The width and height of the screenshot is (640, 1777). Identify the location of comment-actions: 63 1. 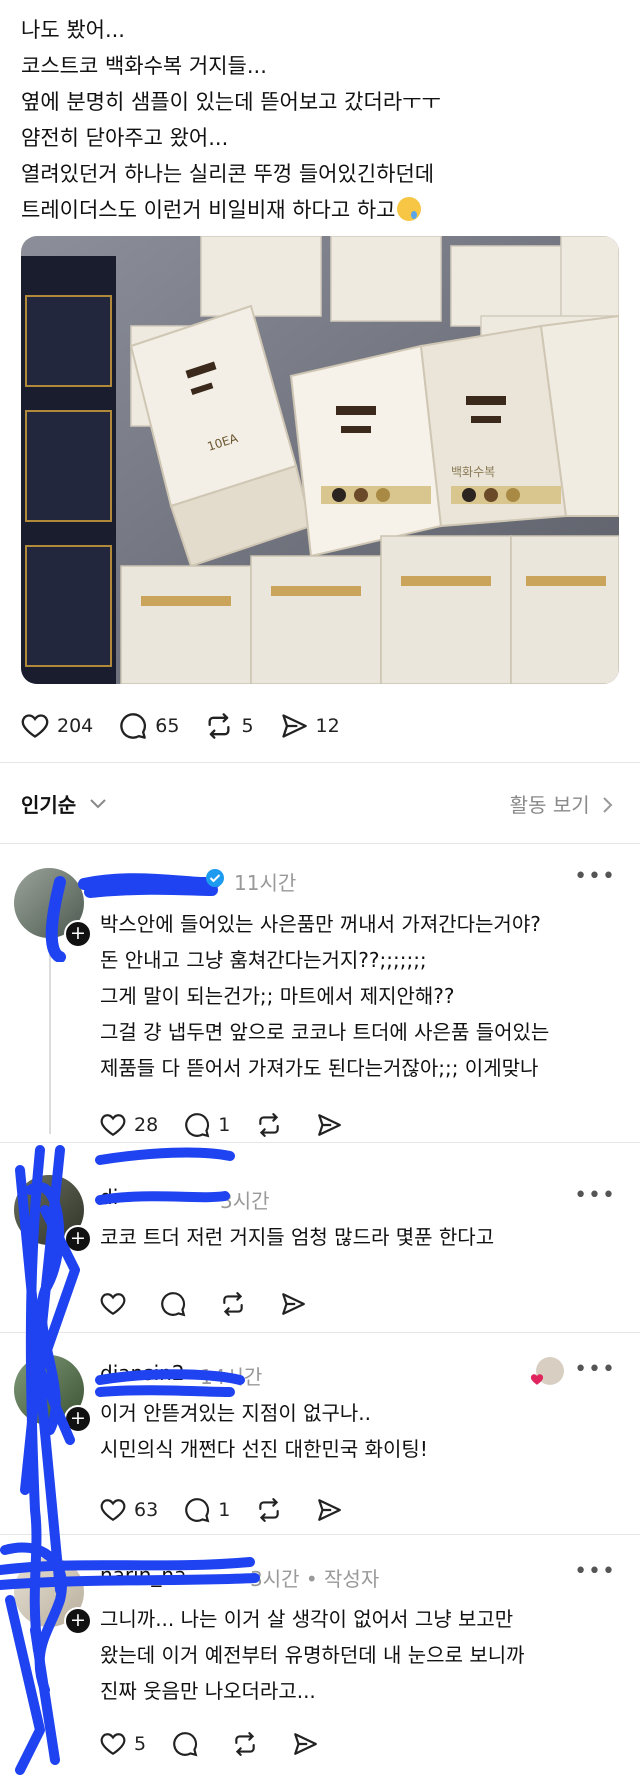
(238, 1510).